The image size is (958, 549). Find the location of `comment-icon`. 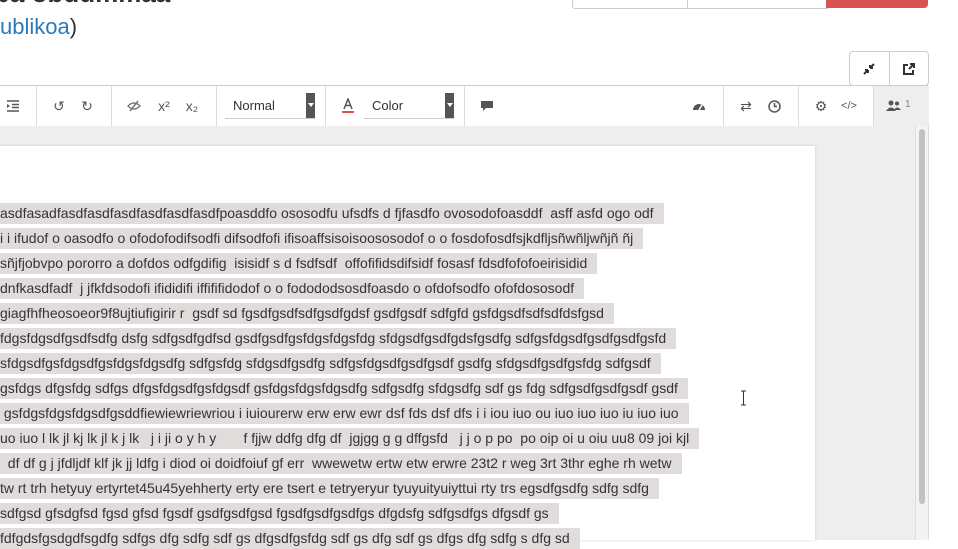

comment-icon is located at coordinates (487, 106).